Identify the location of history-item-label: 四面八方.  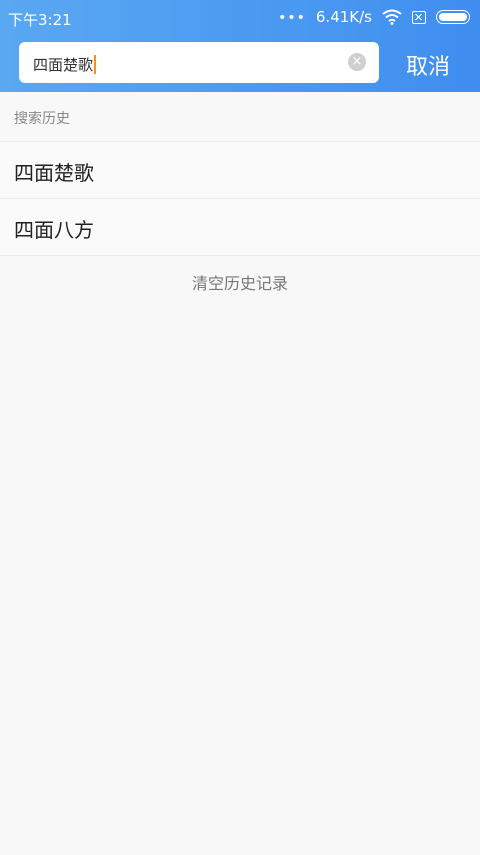
(54, 230).